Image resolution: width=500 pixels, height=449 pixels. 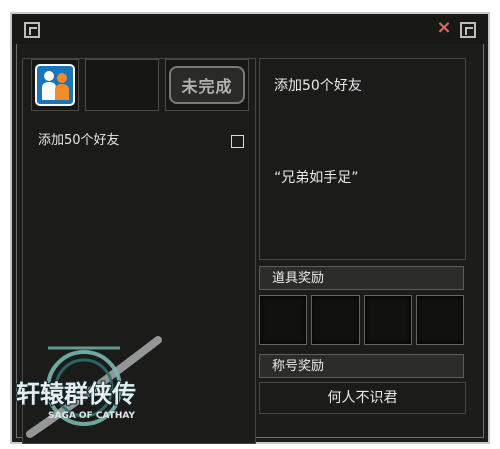 What do you see at coordinates (250, 29) in the screenshot?
I see `title-bar: ×` at bounding box center [250, 29].